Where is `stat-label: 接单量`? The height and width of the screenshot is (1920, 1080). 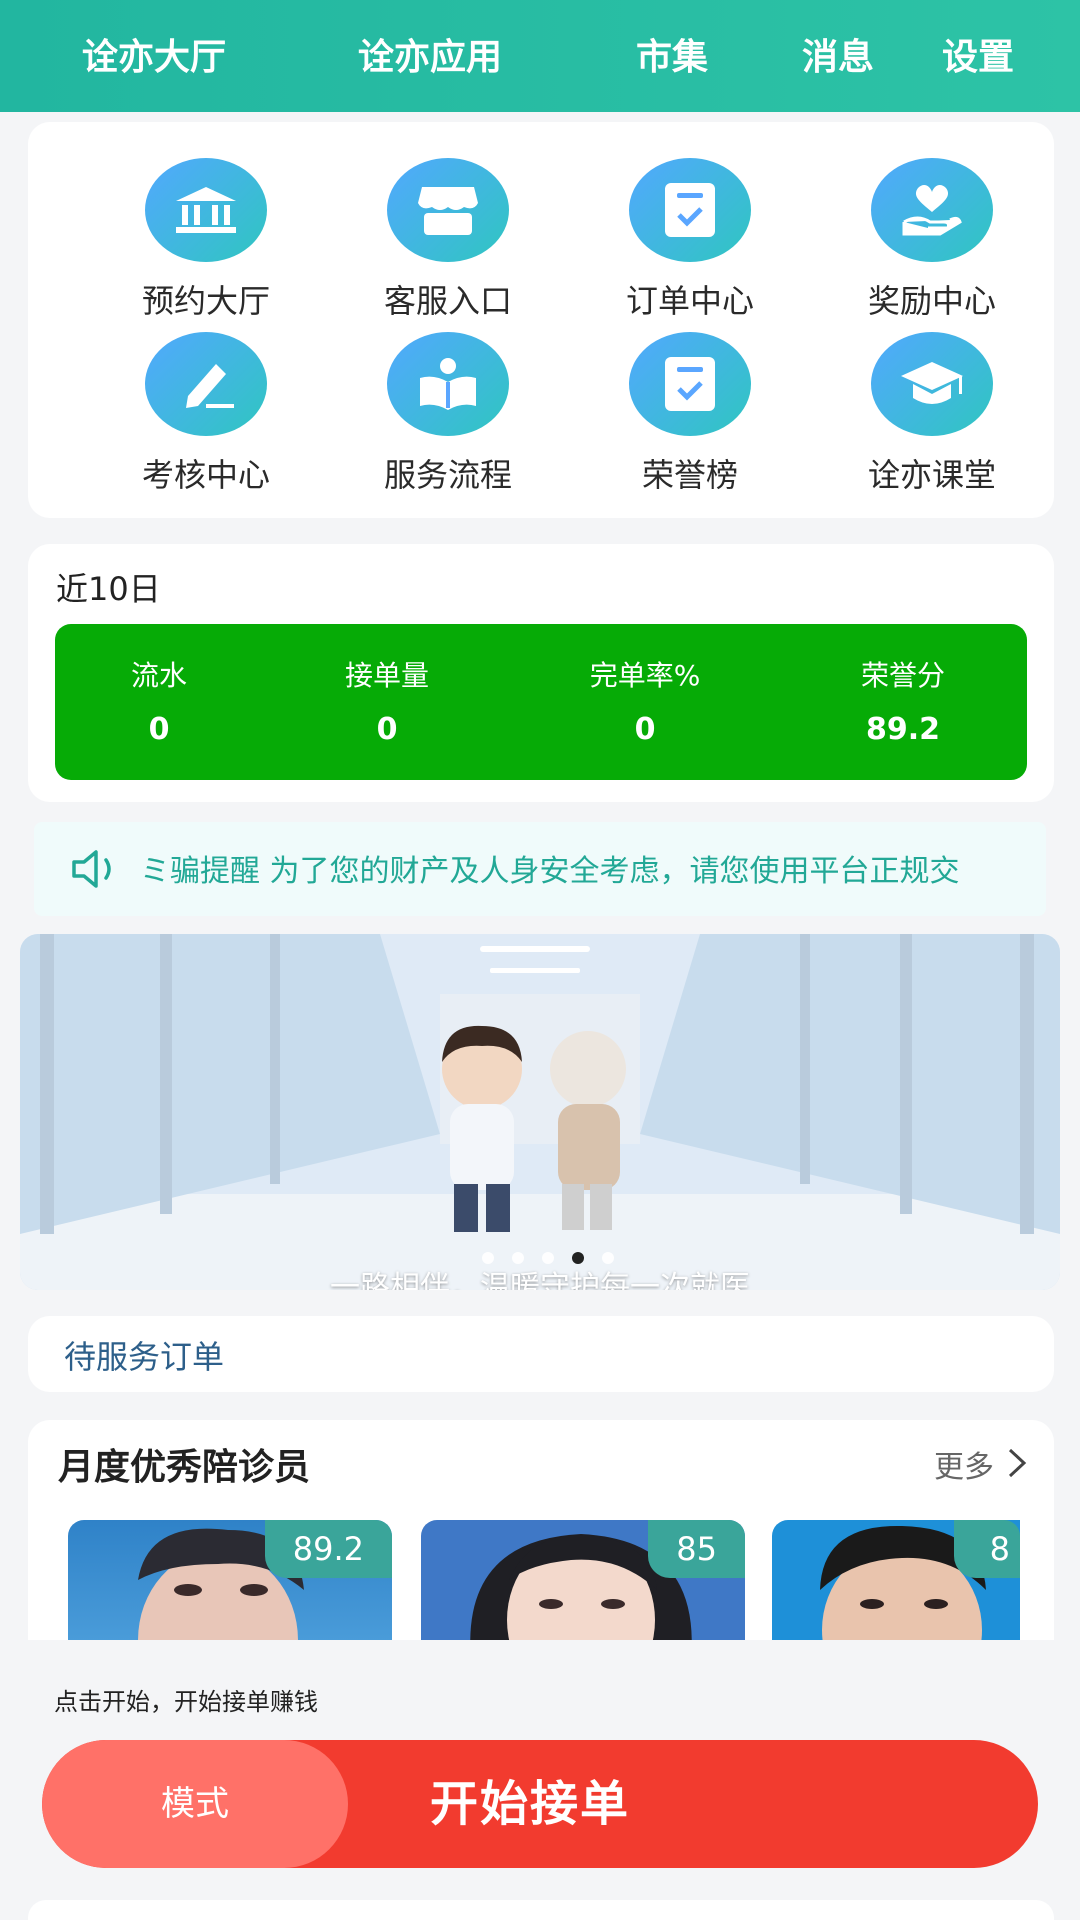 stat-label: 接单量 is located at coordinates (386, 675).